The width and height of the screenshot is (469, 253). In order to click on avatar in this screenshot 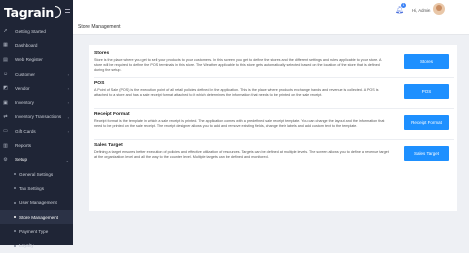, I will do `click(439, 9)`.